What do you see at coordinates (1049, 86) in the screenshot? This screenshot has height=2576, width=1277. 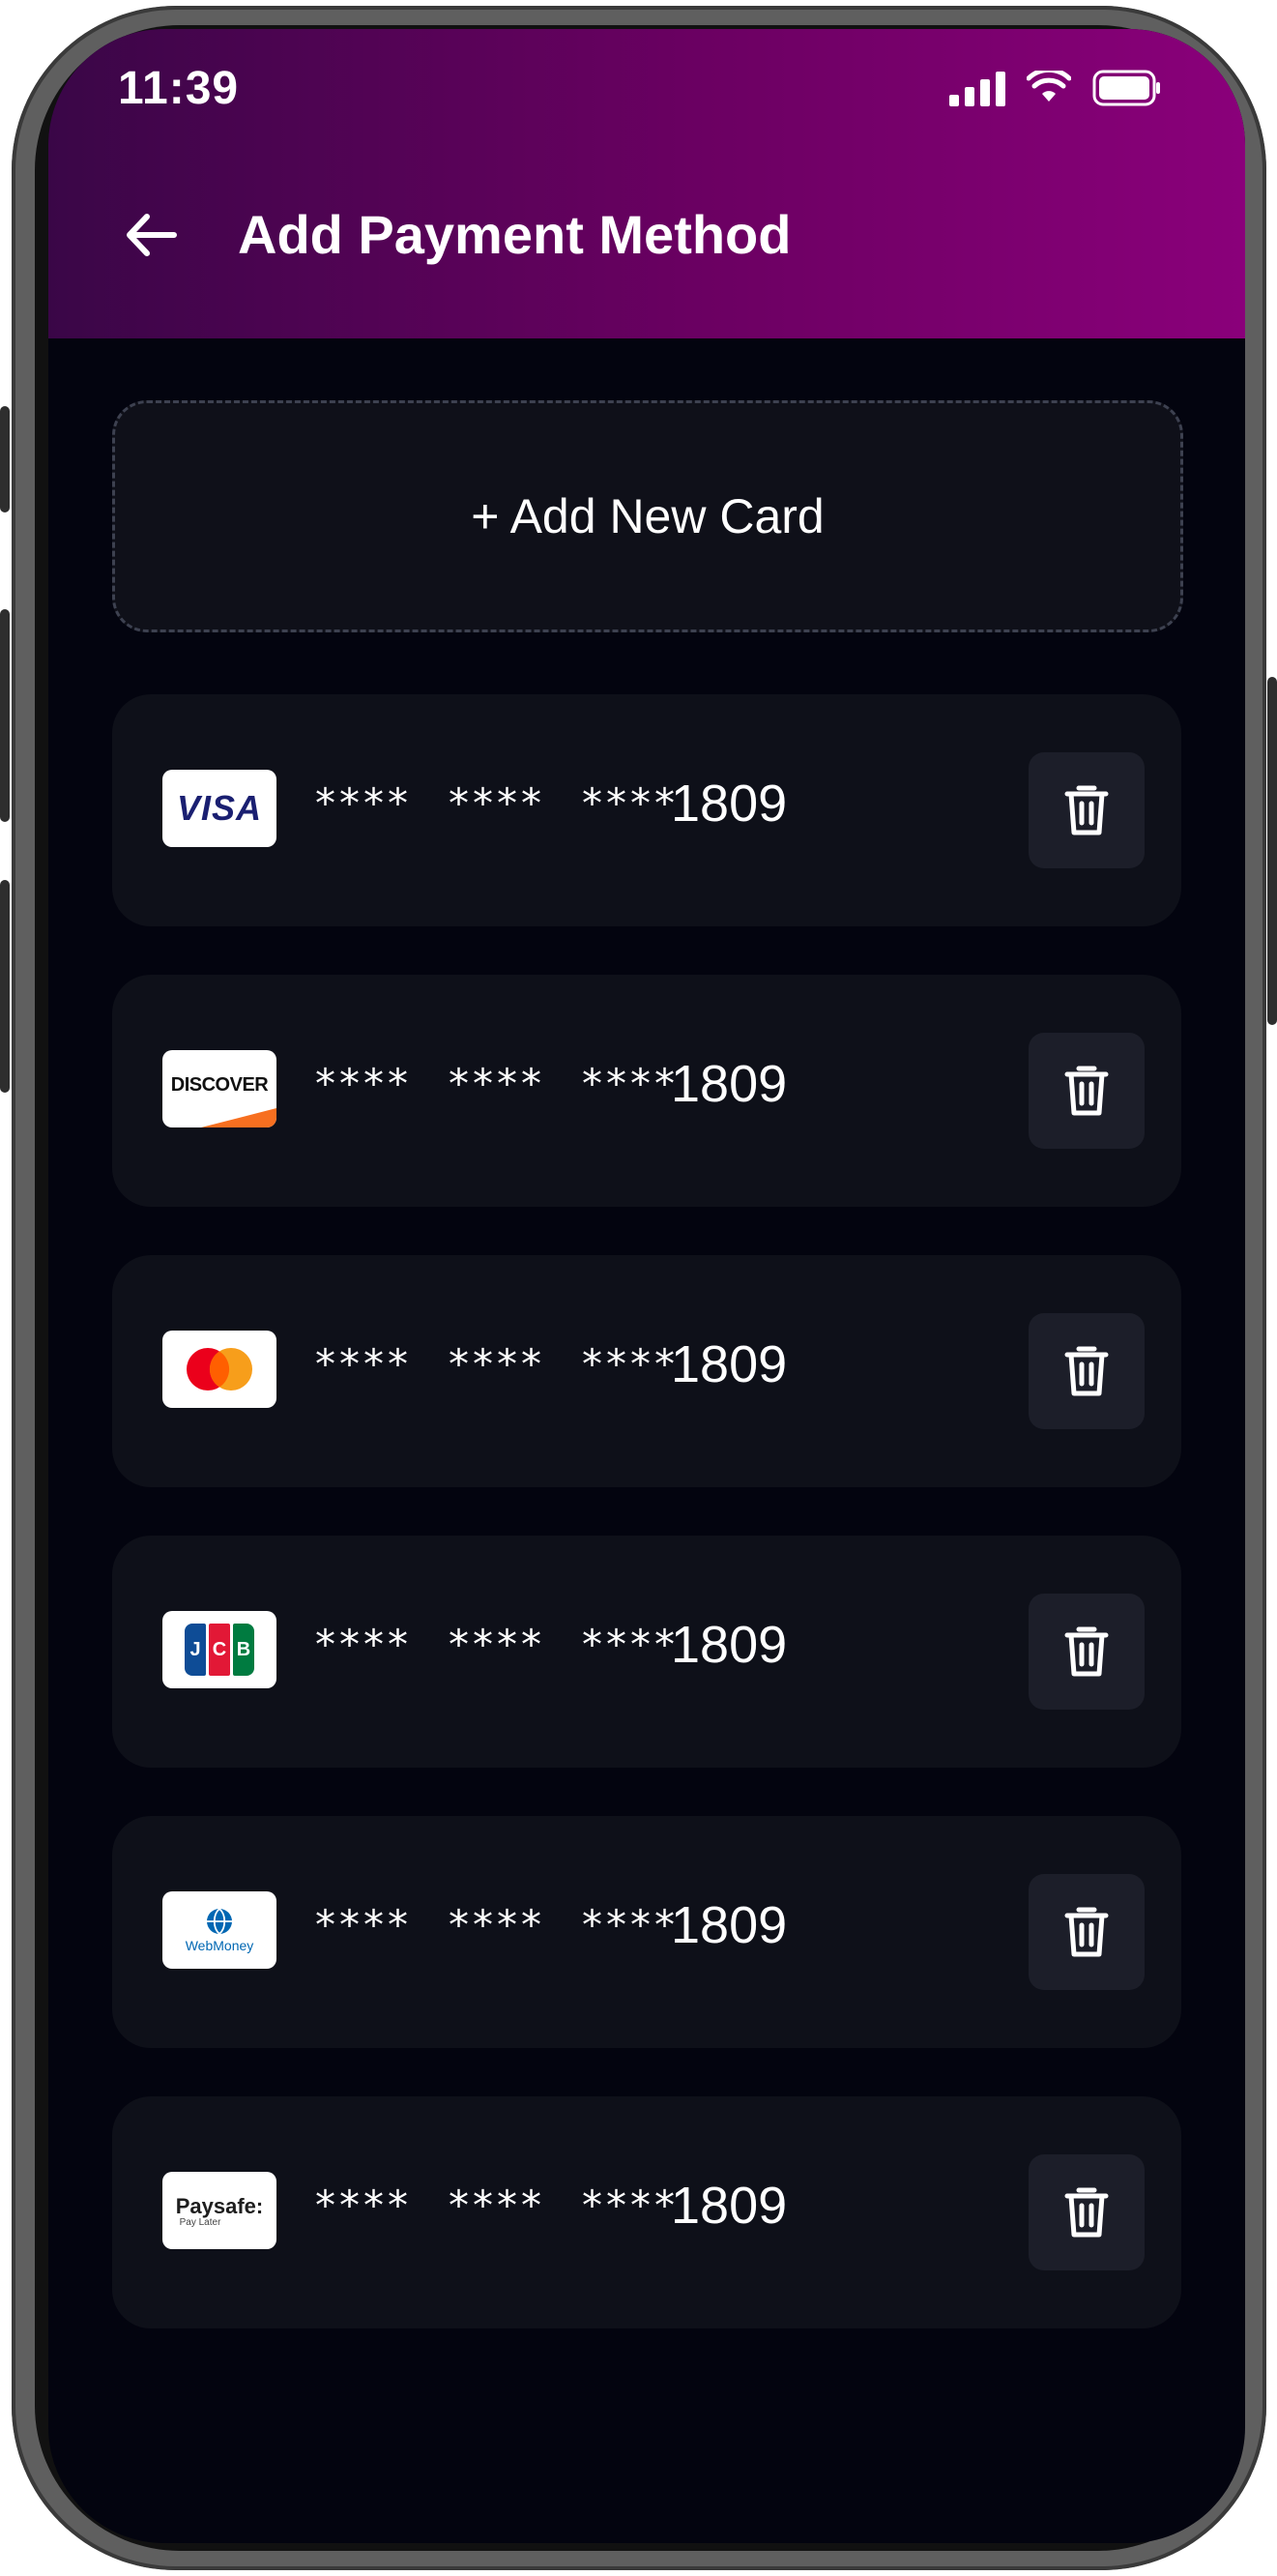 I see `wifi-icon` at bounding box center [1049, 86].